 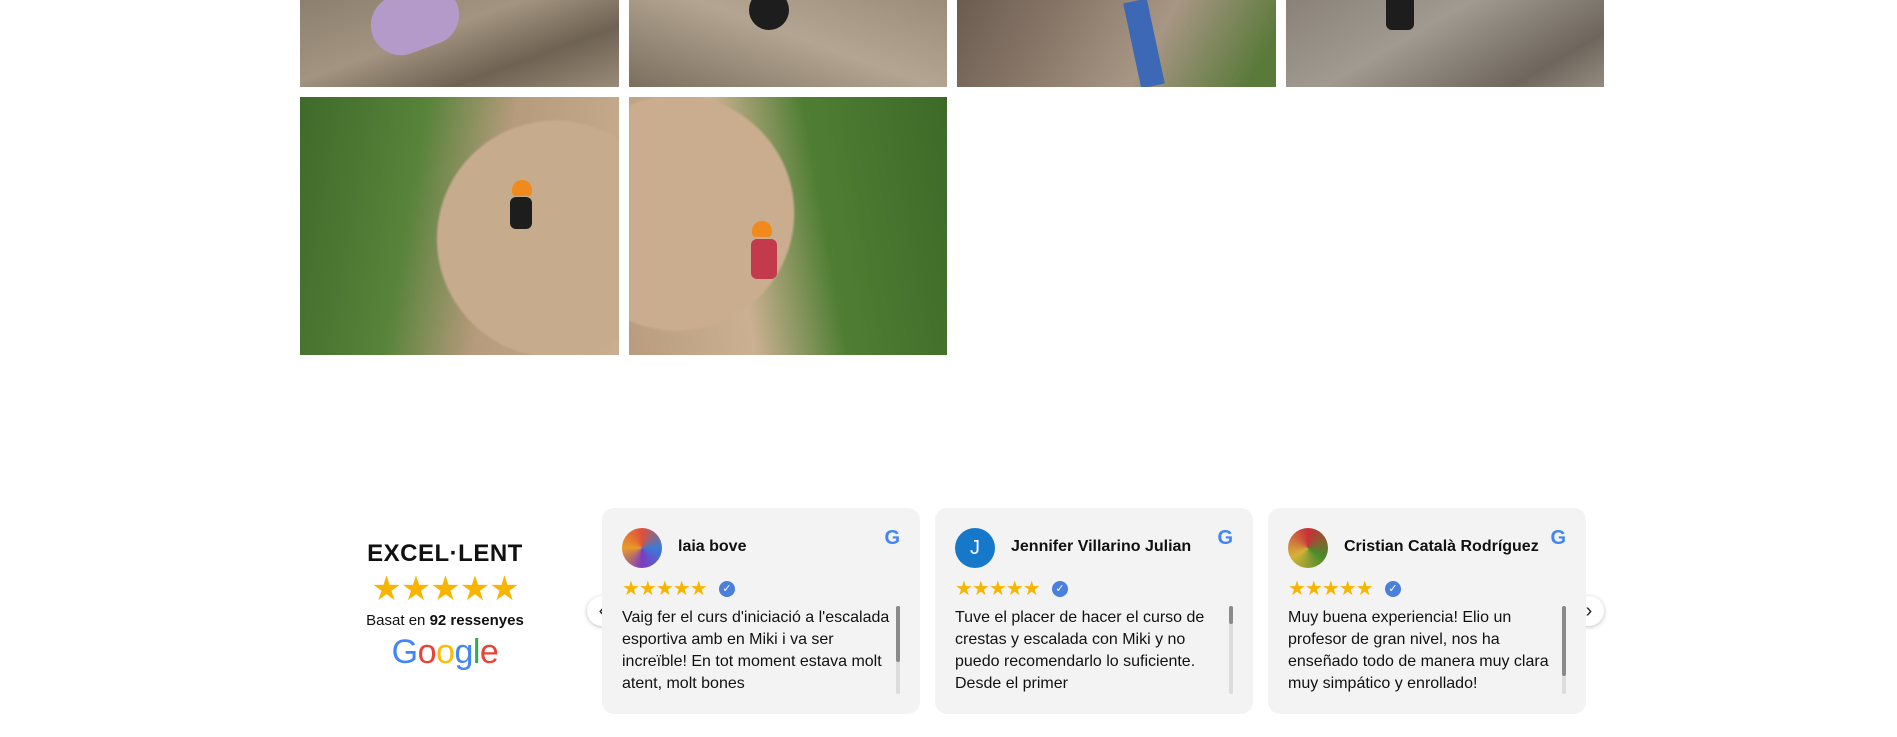 What do you see at coordinates (1101, 547) in the screenshot?
I see `reviewer-name: Jennifer Villarino Julian` at bounding box center [1101, 547].